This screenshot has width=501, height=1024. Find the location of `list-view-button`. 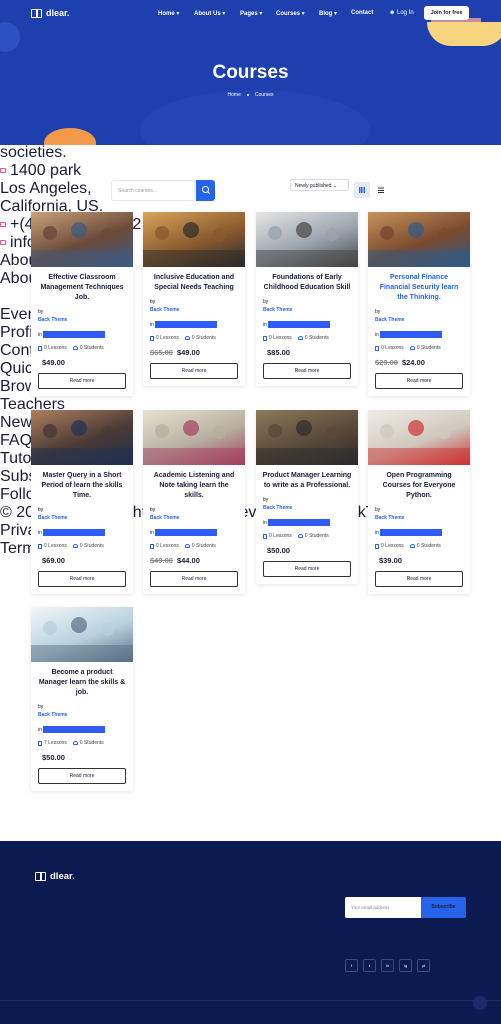

list-view-button is located at coordinates (381, 190).